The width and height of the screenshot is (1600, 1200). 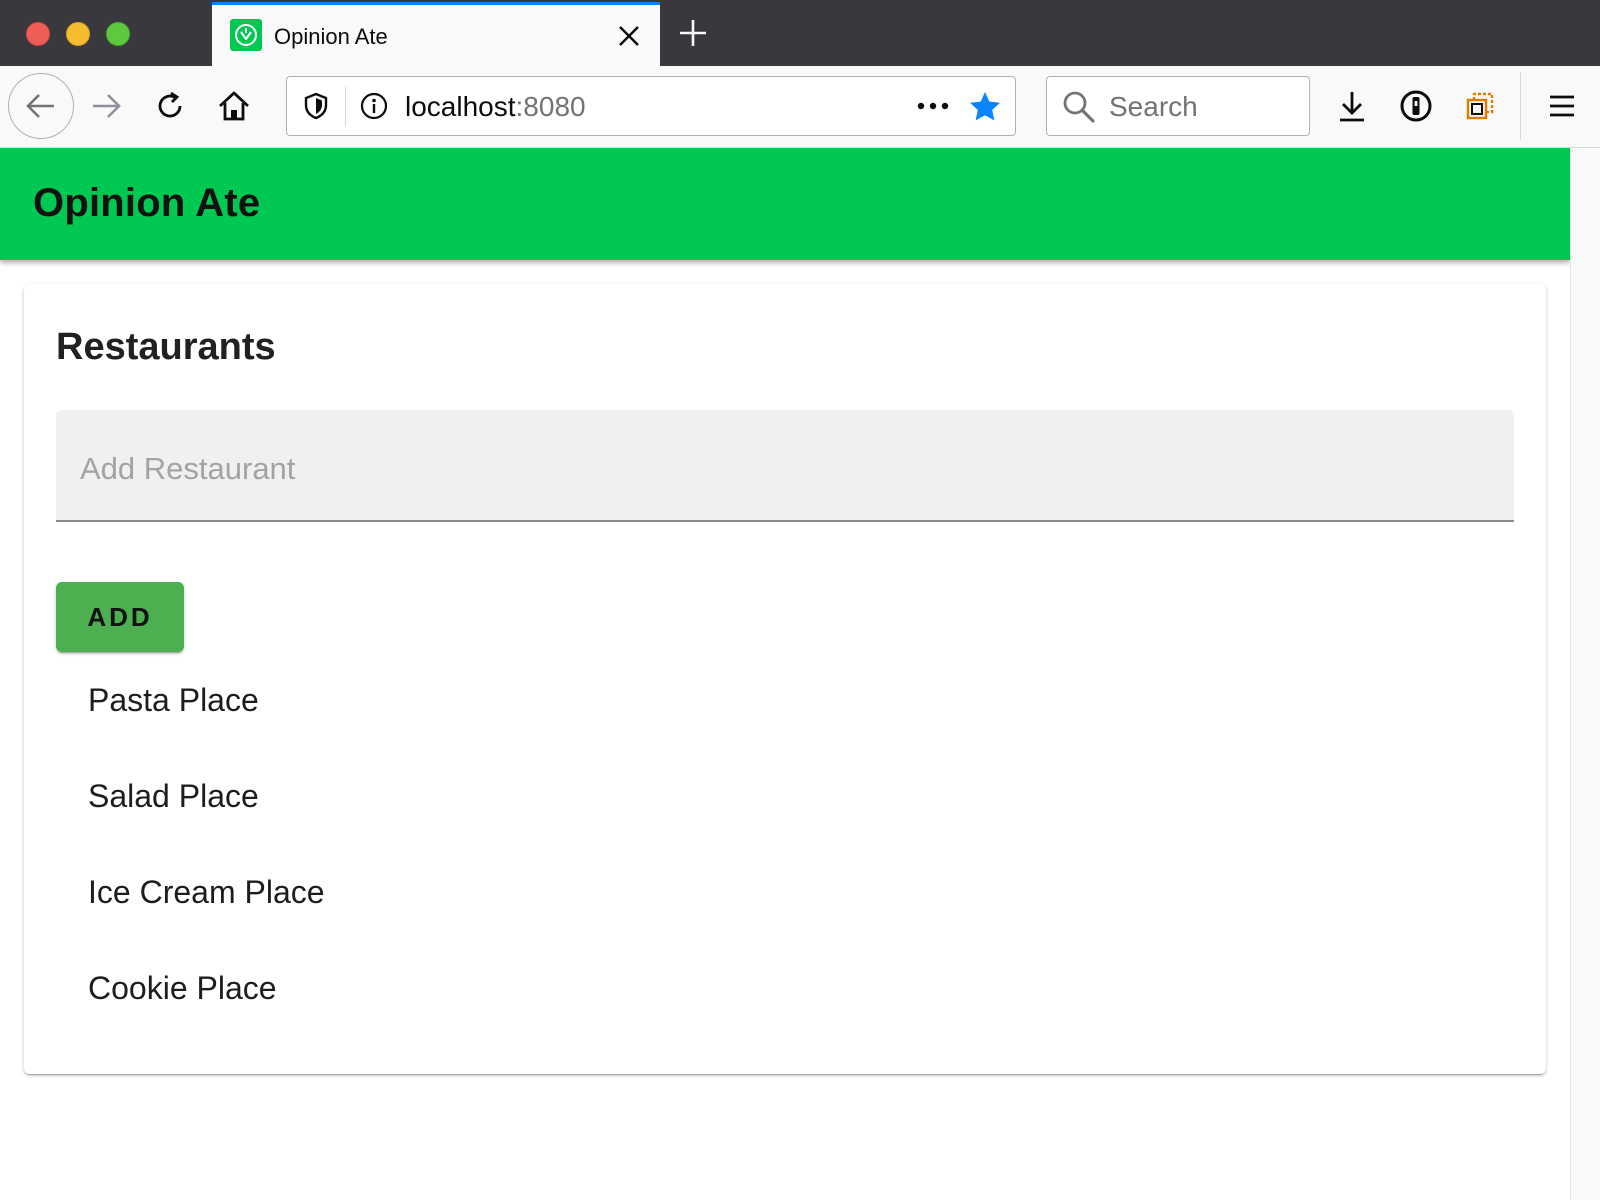 I want to click on browser-toolbar: localhost:8080 Search, so click(x=800, y=107).